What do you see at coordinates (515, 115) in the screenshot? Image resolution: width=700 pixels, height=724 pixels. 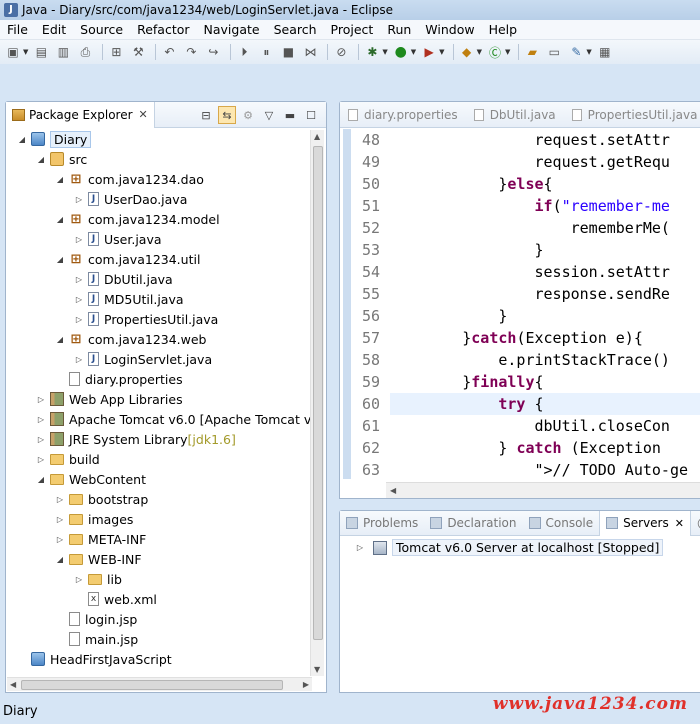 I see `editor-tab: DbUtil.java` at bounding box center [515, 115].